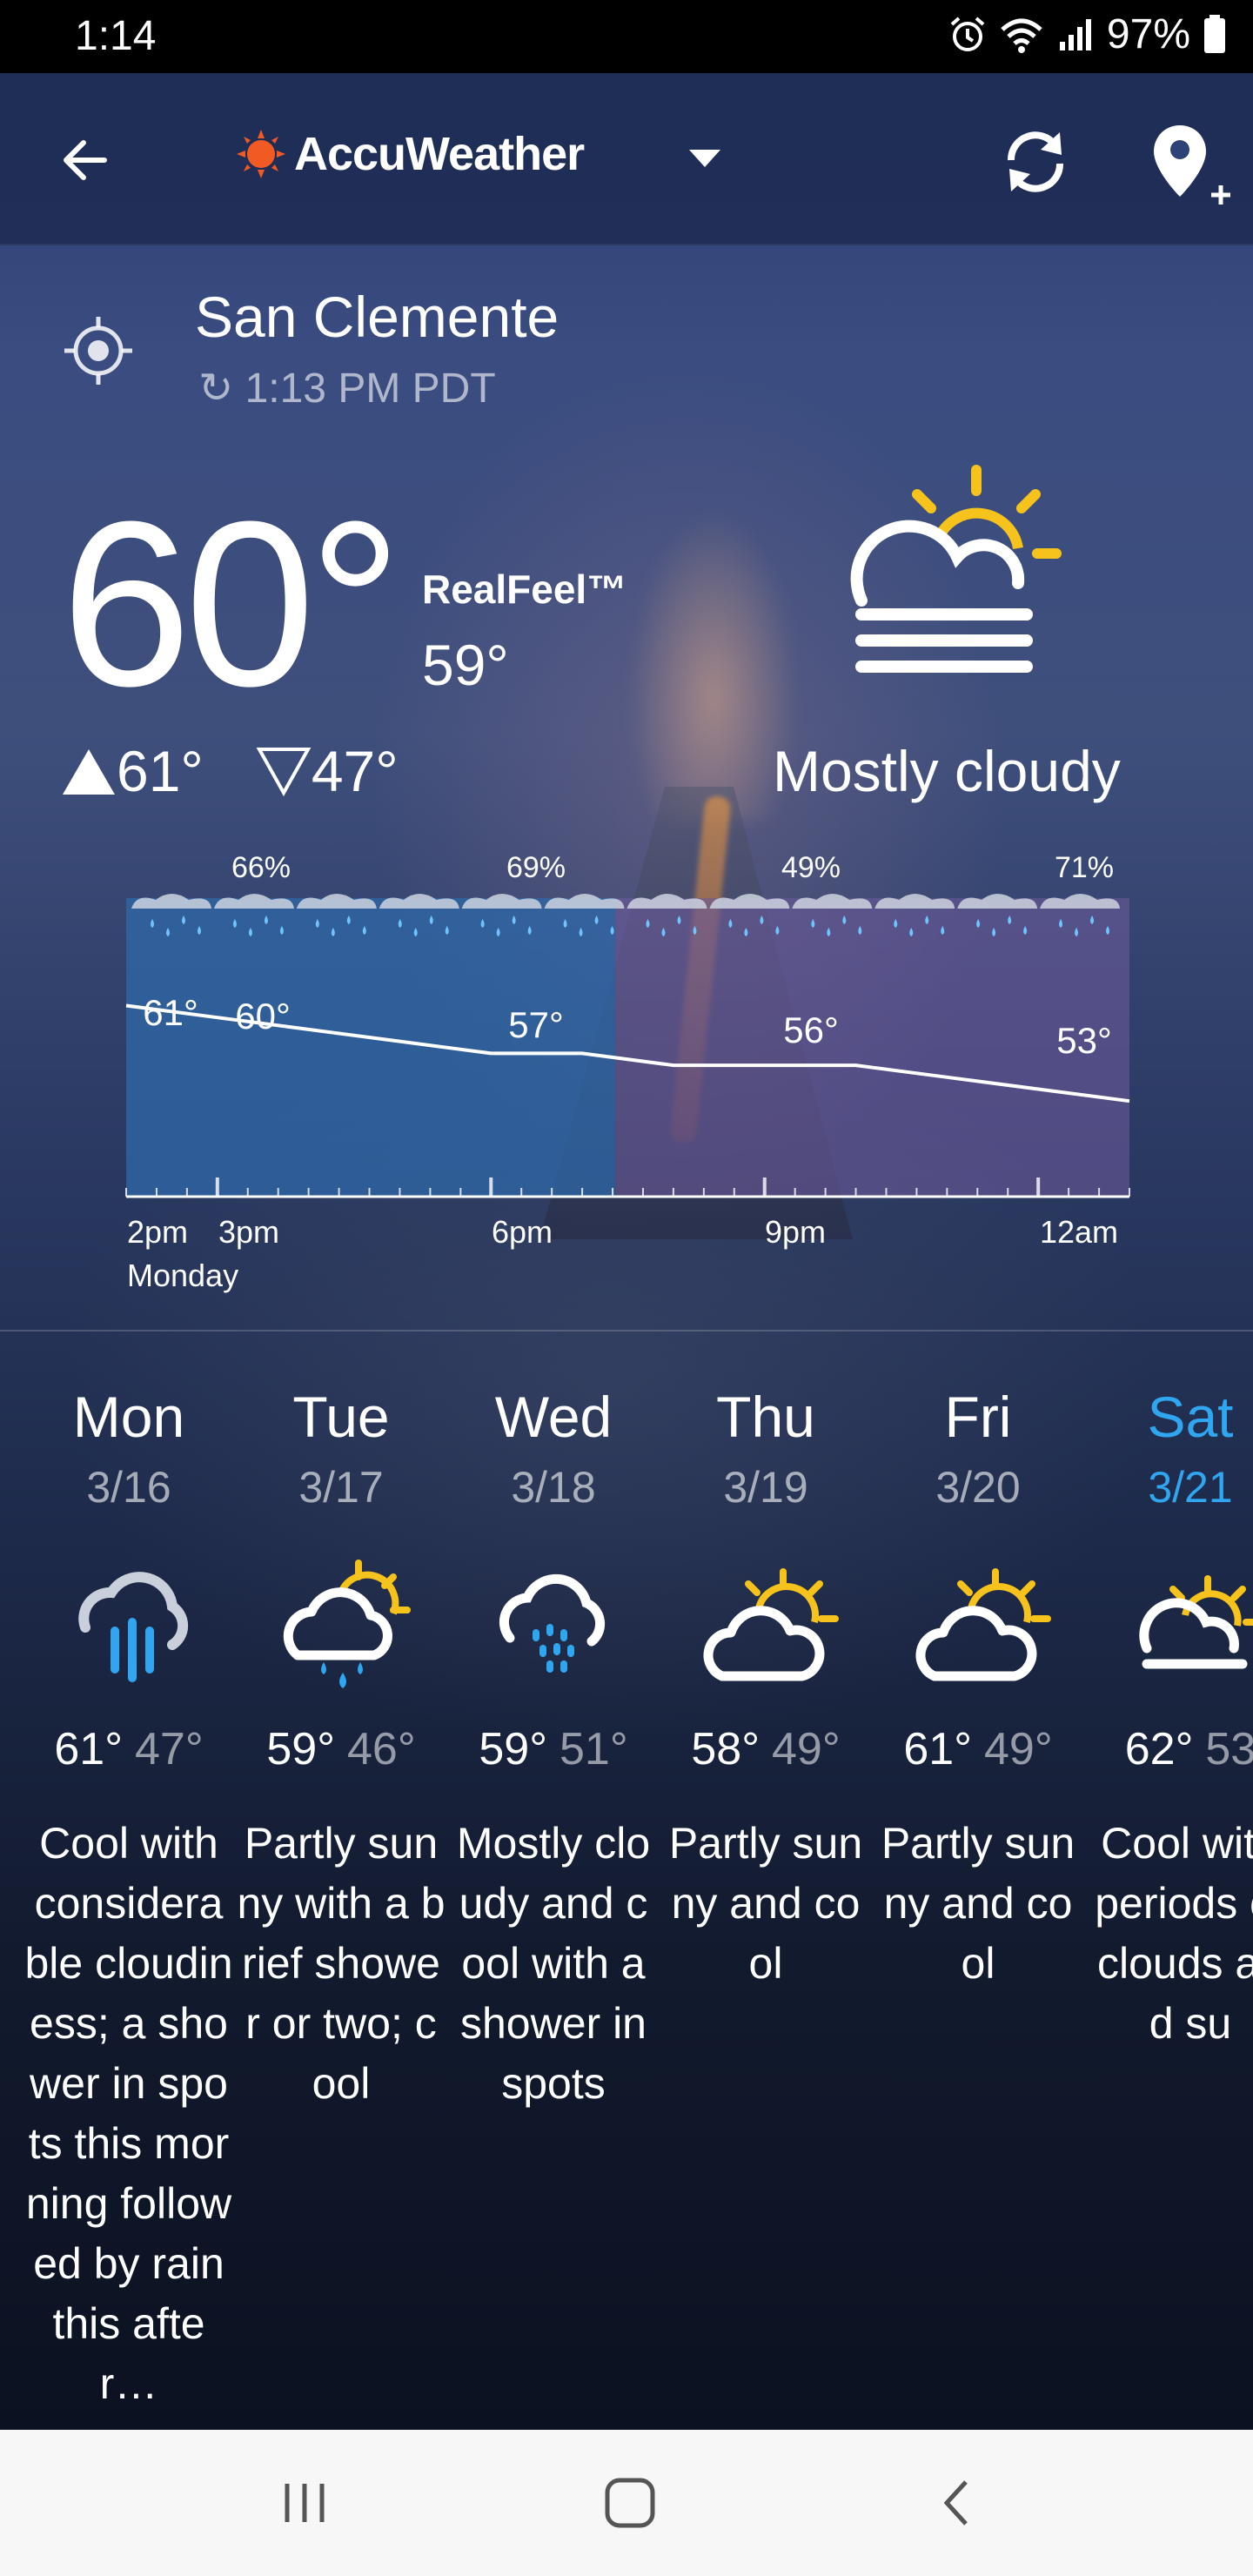 Image resolution: width=1253 pixels, height=2576 pixels. Describe the element at coordinates (593, 1749) in the screenshot. I see `day-low: 51°` at that location.